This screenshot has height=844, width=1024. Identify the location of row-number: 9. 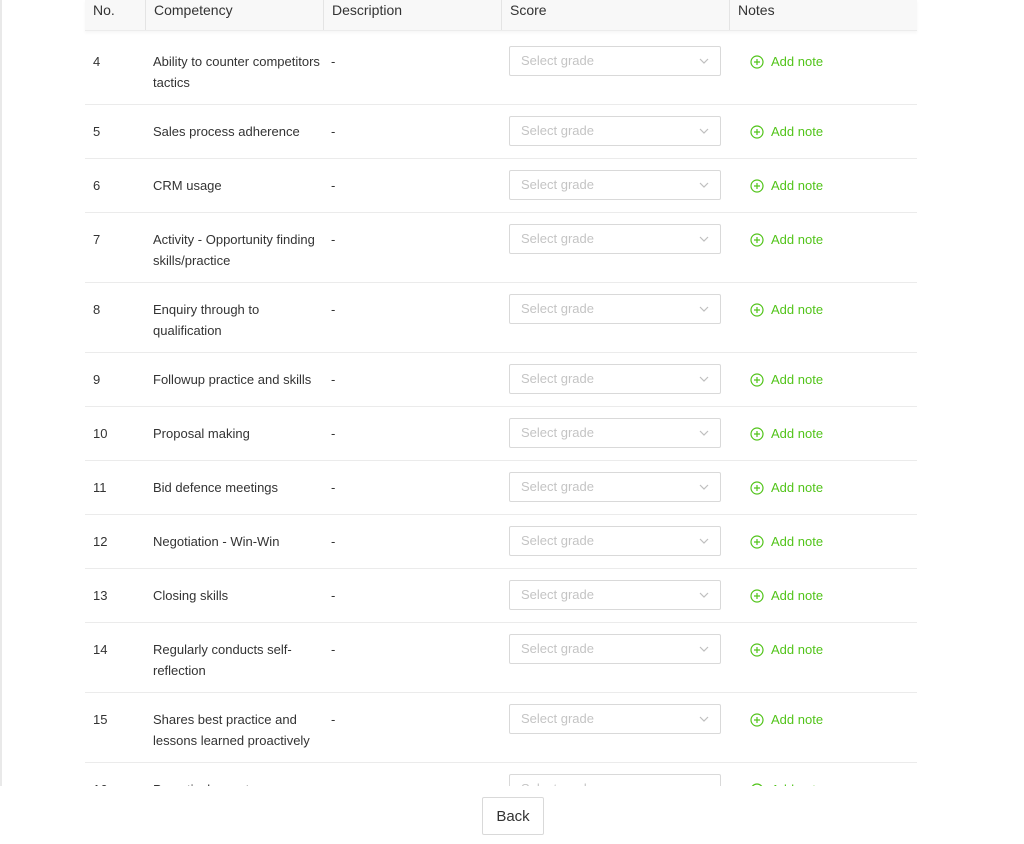
(97, 379).